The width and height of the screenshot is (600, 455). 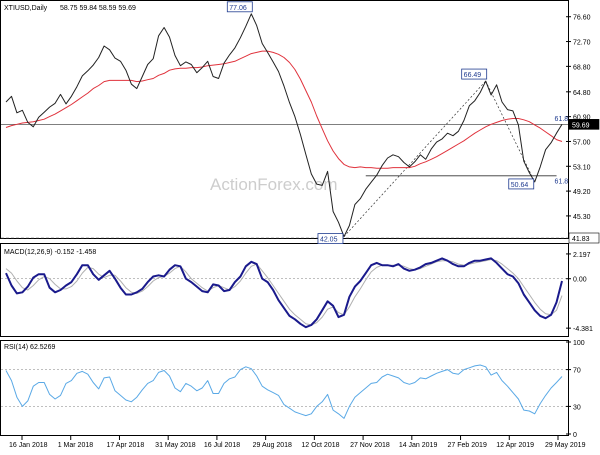 What do you see at coordinates (582, 142) in the screenshot?
I see `price-y-tick-label: 57.00` at bounding box center [582, 142].